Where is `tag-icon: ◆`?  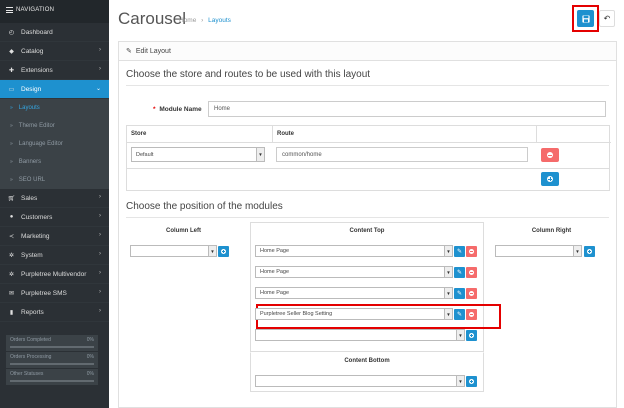 tag-icon: ◆ is located at coordinates (11, 51).